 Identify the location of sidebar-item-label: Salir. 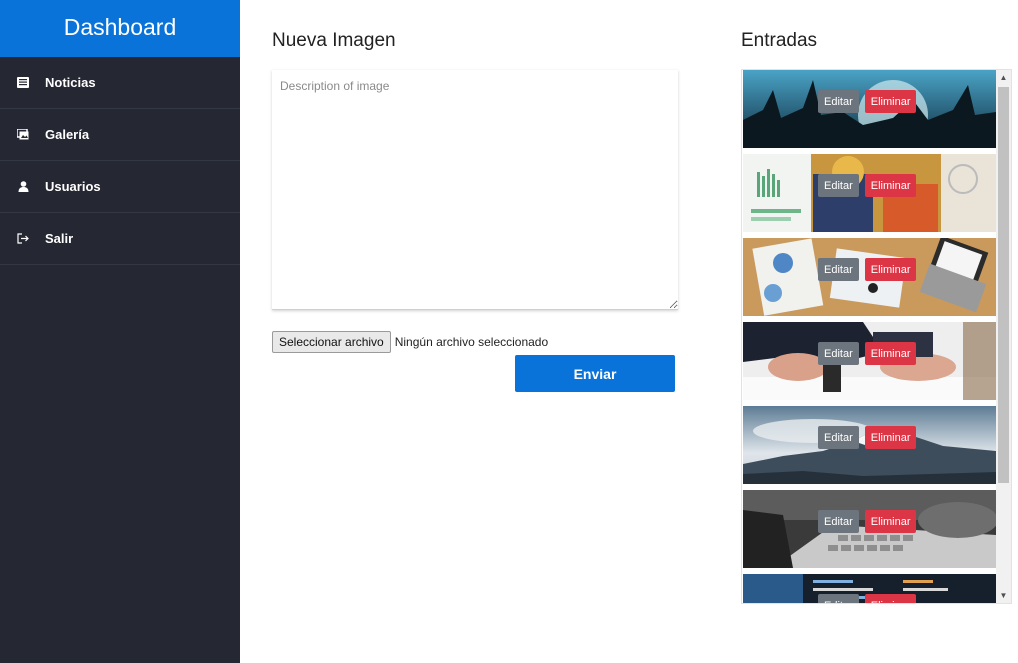
(59, 238).